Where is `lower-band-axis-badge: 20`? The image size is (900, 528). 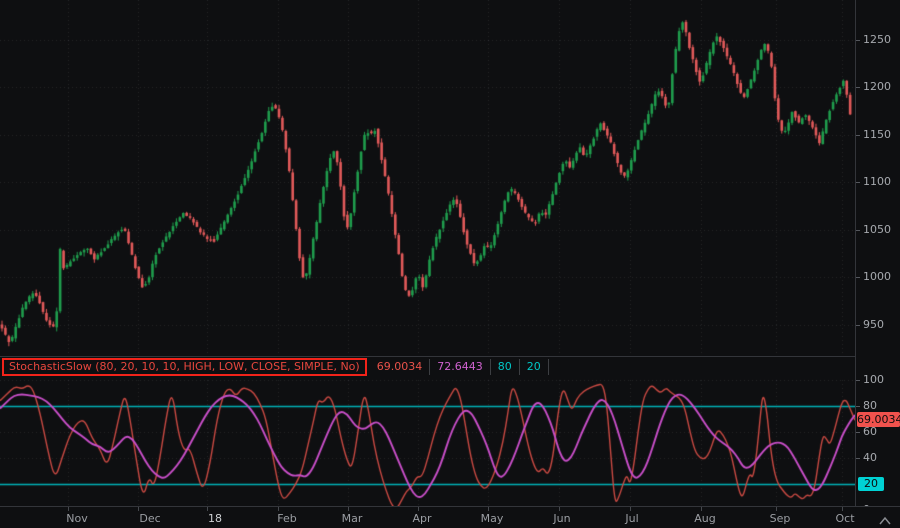
lower-band-axis-badge: 20 is located at coordinates (871, 484).